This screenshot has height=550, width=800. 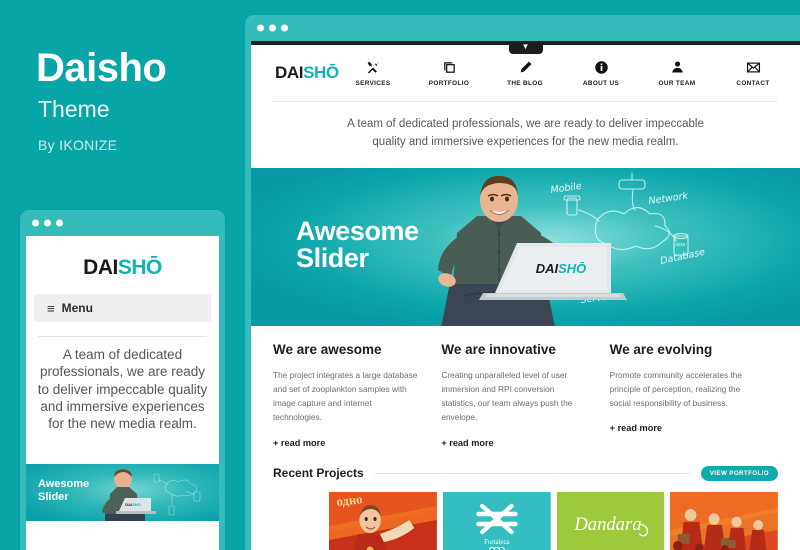 What do you see at coordinates (122, 492) in the screenshot?
I see `mobile-slider: DAISHŌ Awesome Slider` at bounding box center [122, 492].